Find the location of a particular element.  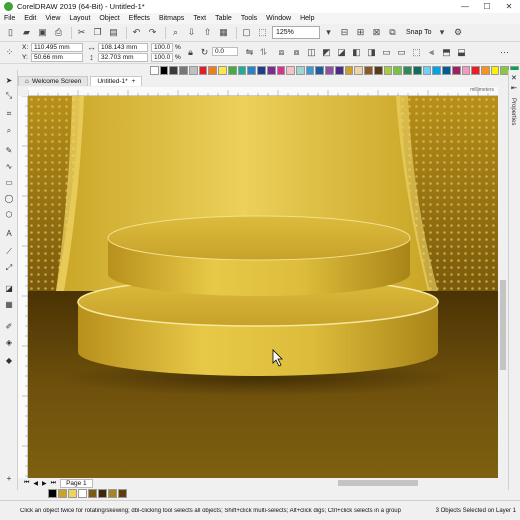

prev-page-icon: ◀ is located at coordinates (35, 483).